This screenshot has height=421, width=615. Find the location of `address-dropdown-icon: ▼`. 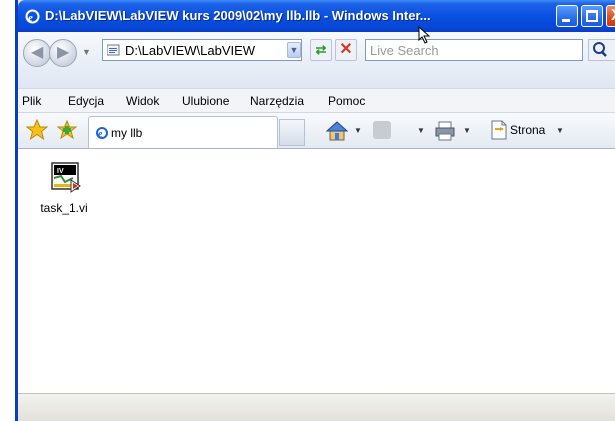

address-dropdown-icon: ▼ is located at coordinates (294, 50).